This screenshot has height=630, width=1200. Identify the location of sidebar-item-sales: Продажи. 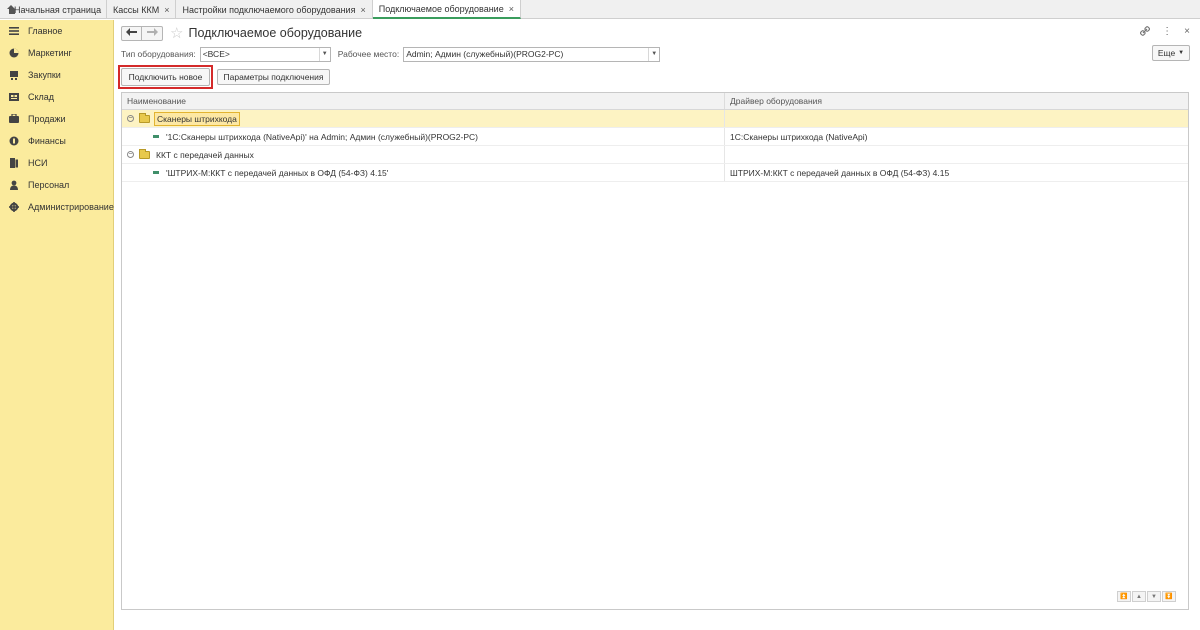
(56, 119).